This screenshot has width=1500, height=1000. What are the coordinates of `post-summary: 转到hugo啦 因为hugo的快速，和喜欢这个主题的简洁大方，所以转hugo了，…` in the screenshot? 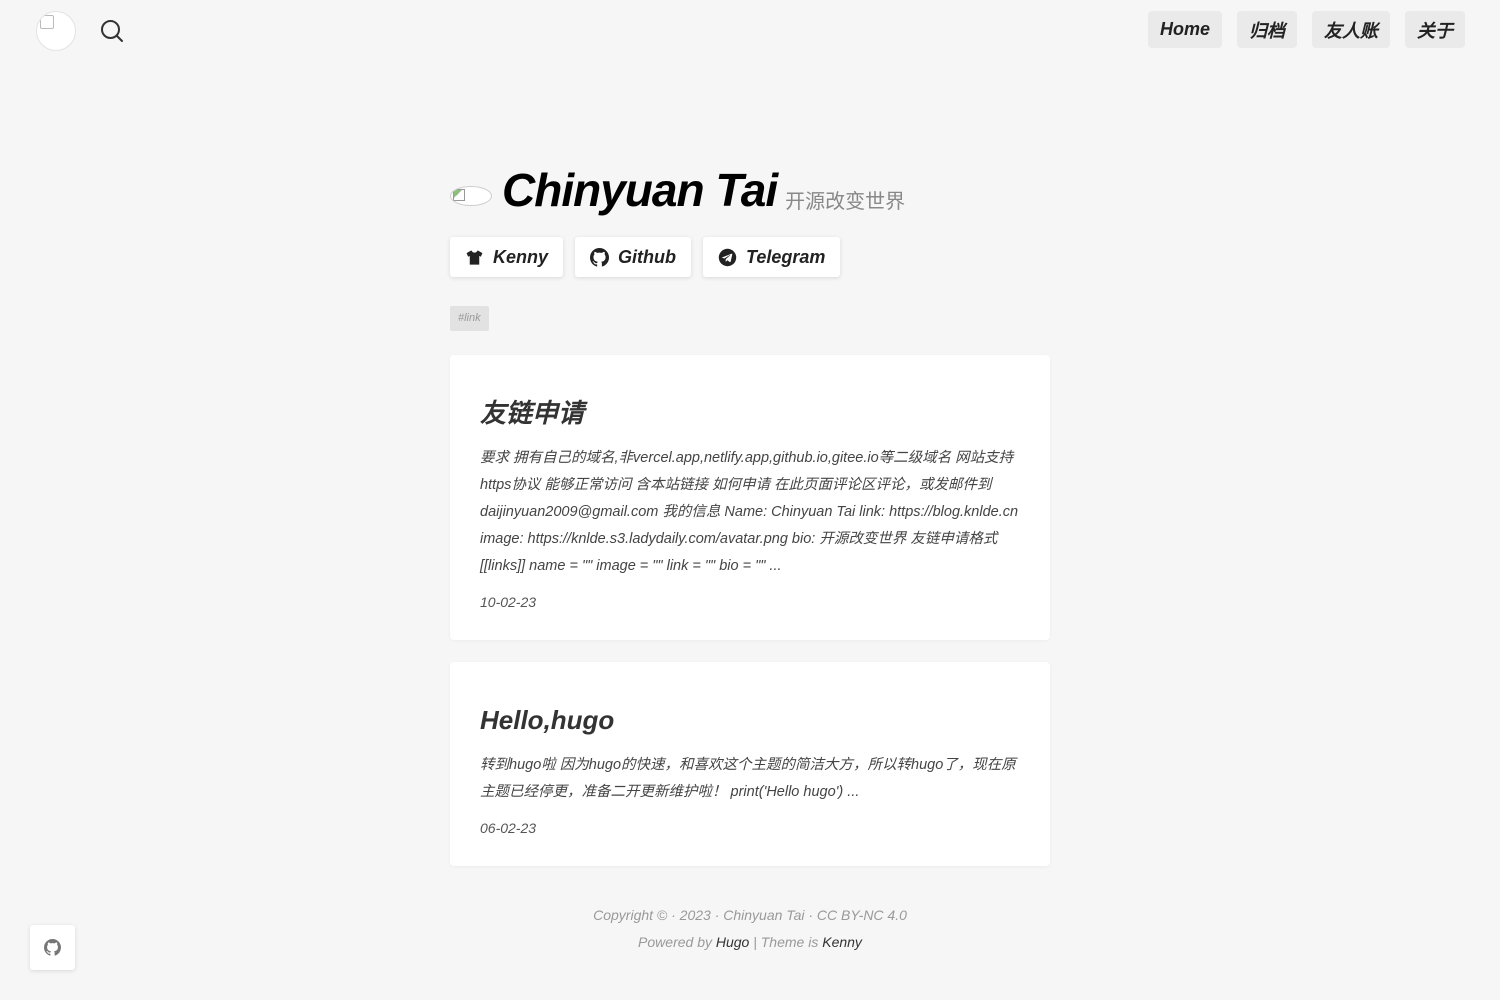 It's located at (748, 778).